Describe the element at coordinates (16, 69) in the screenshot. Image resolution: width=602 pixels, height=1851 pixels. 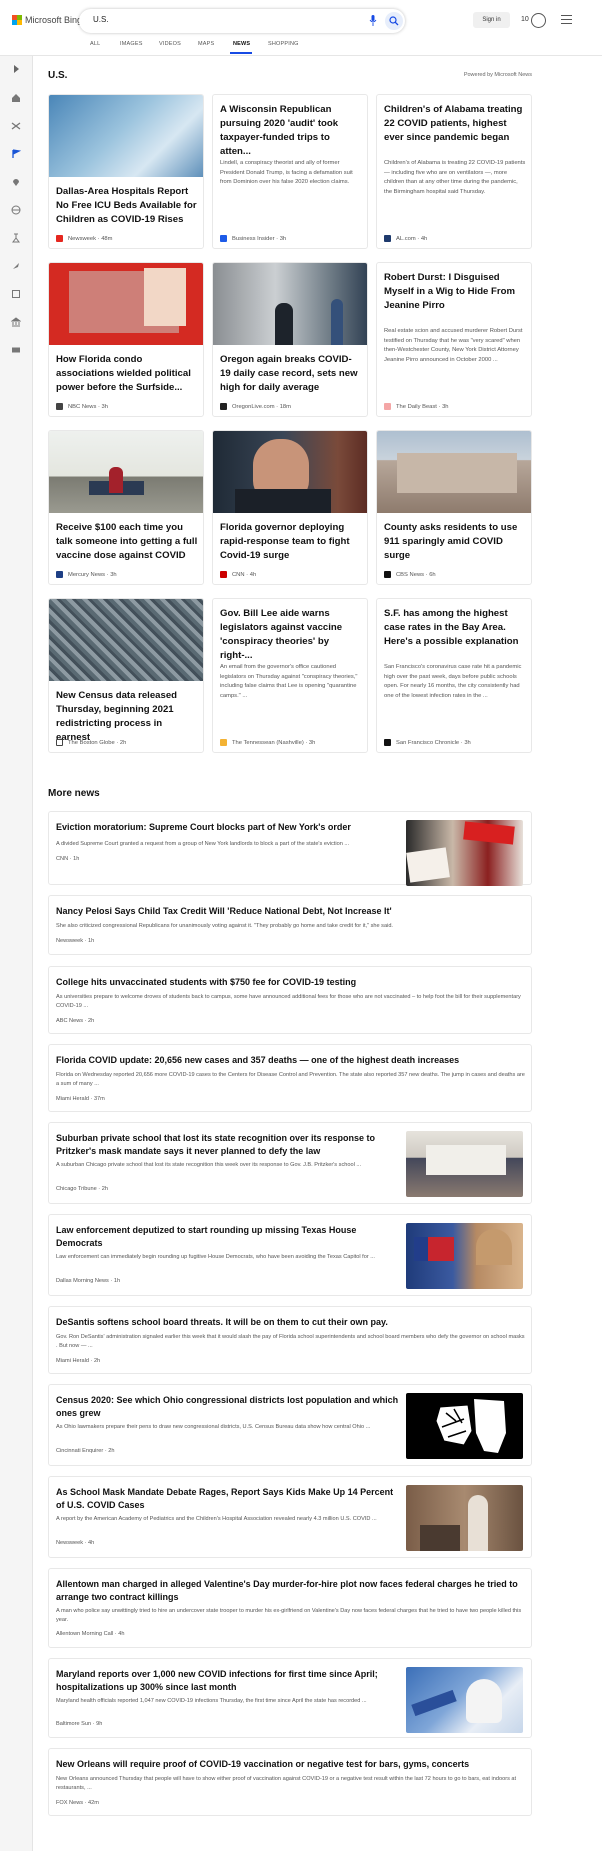
I see `expand-icon` at that location.